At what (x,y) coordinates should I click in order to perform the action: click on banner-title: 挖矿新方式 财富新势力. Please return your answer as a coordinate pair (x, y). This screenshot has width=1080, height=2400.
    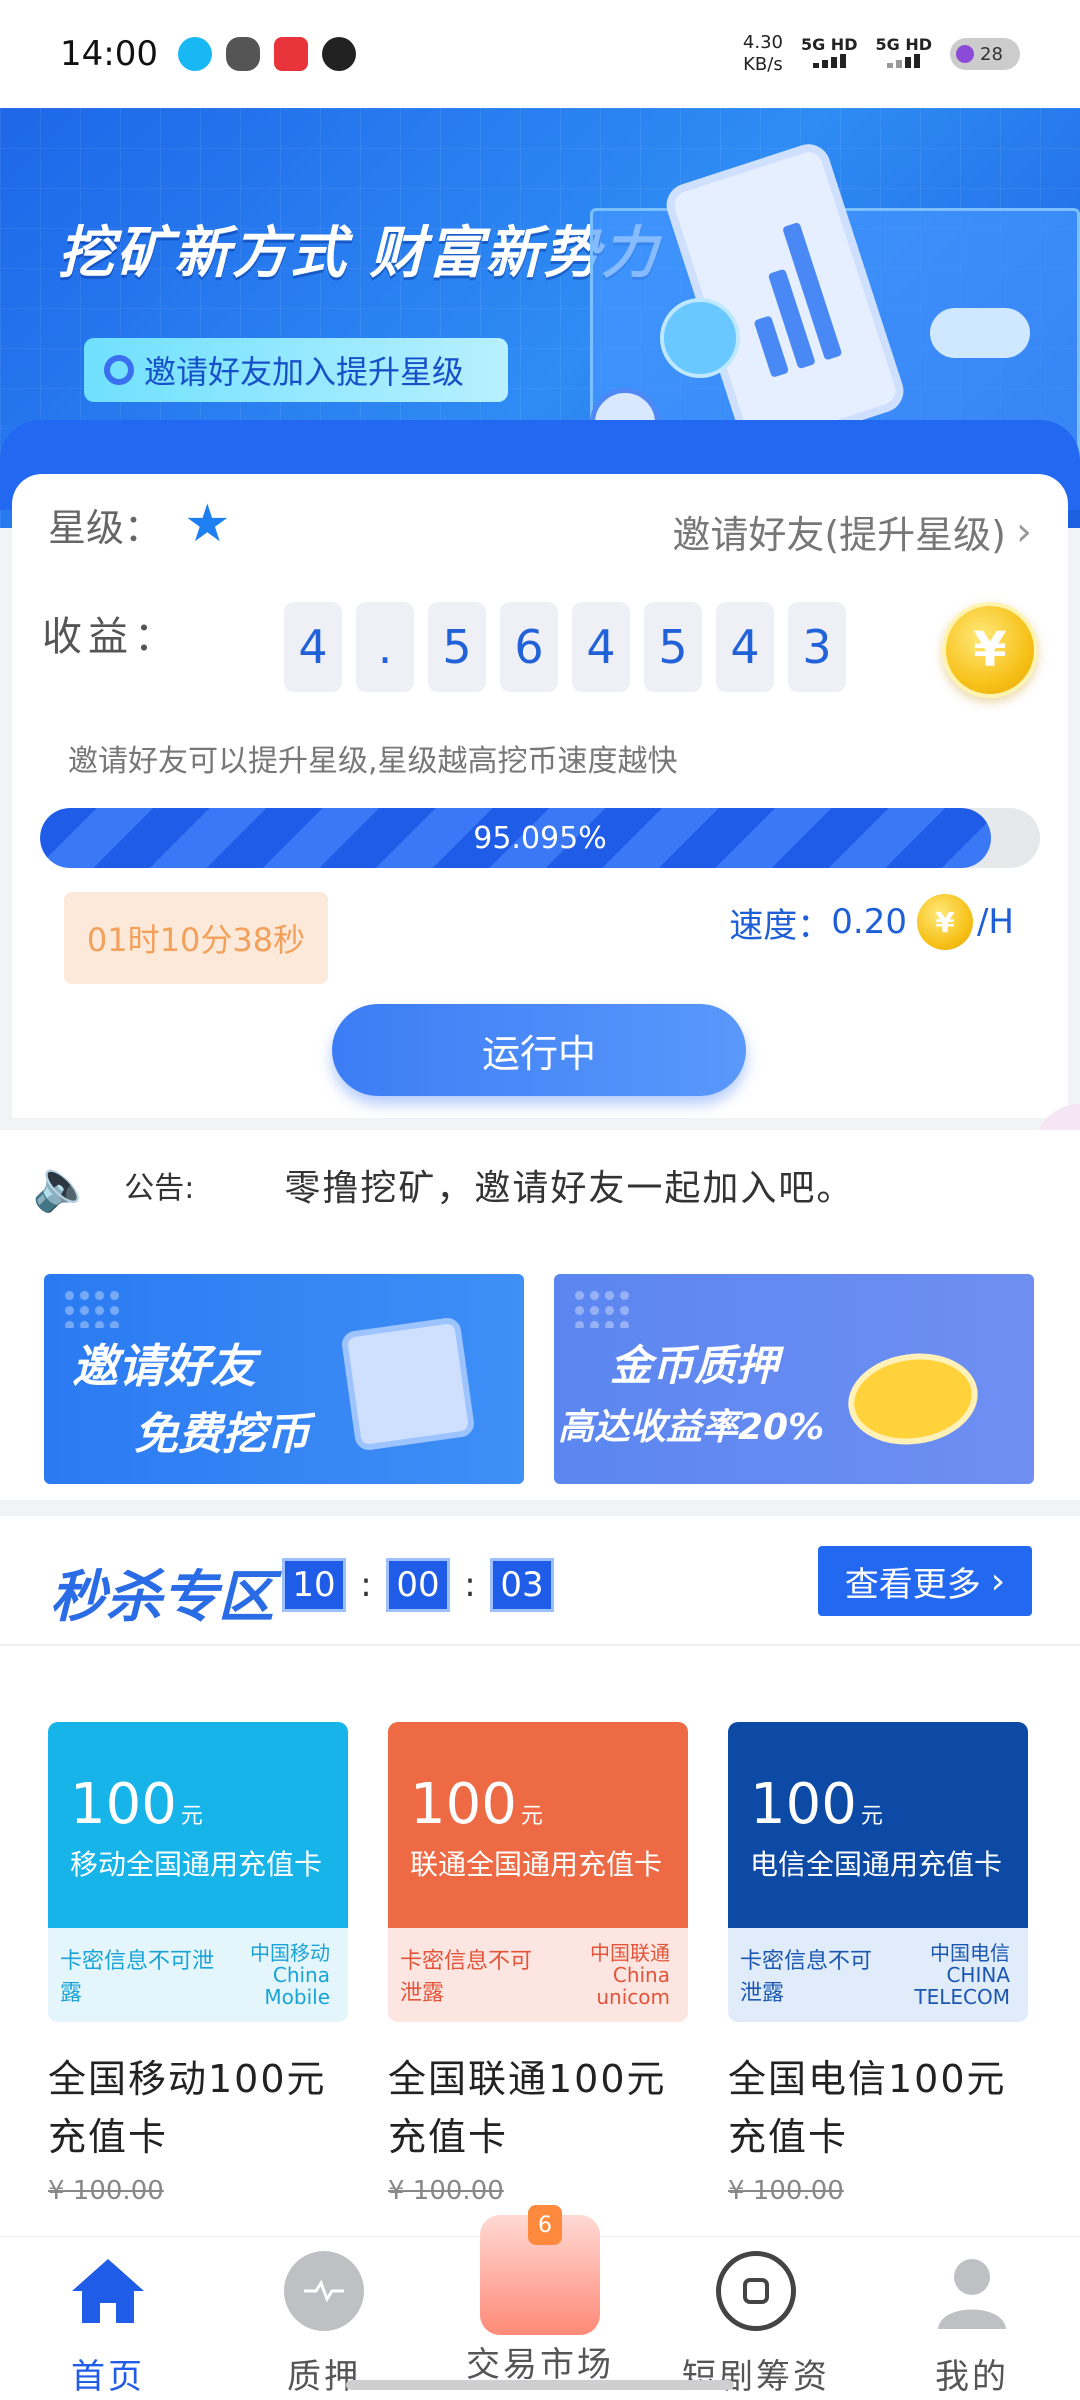
    Looking at the image, I should click on (359, 253).